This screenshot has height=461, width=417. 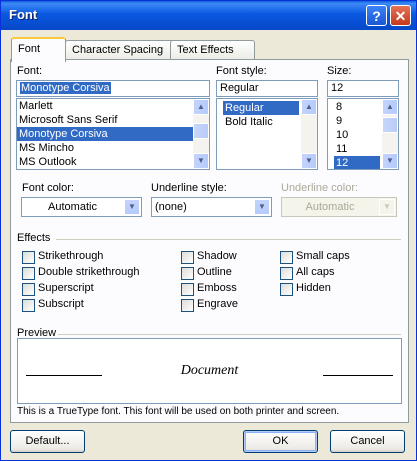 I want to click on small-caps-label: Small caps, so click(x=323, y=256).